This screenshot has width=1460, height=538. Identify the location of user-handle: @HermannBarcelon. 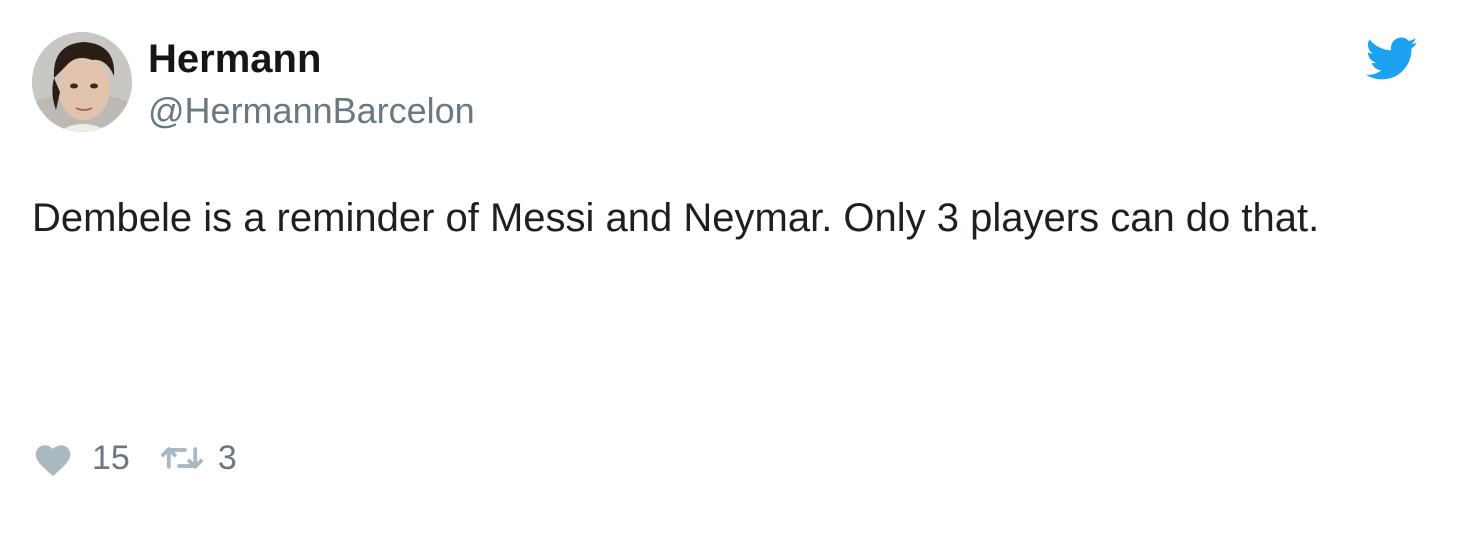
(311, 111).